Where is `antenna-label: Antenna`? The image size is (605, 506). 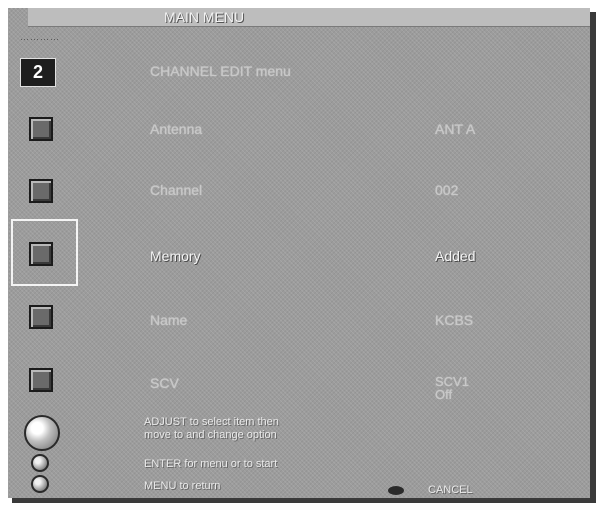
antenna-label: Antenna is located at coordinates (176, 129).